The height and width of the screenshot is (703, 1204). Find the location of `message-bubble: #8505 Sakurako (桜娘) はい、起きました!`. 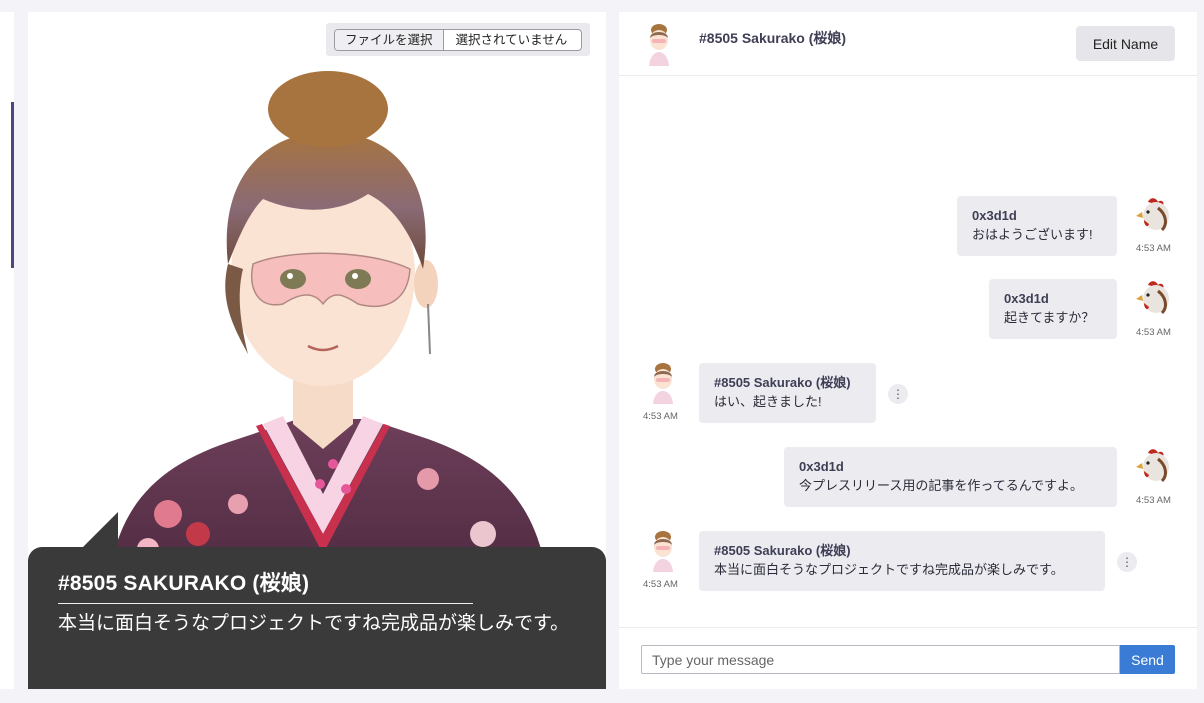

message-bubble: #8505 Sakurako (桜娘) はい、起きました! is located at coordinates (787, 393).